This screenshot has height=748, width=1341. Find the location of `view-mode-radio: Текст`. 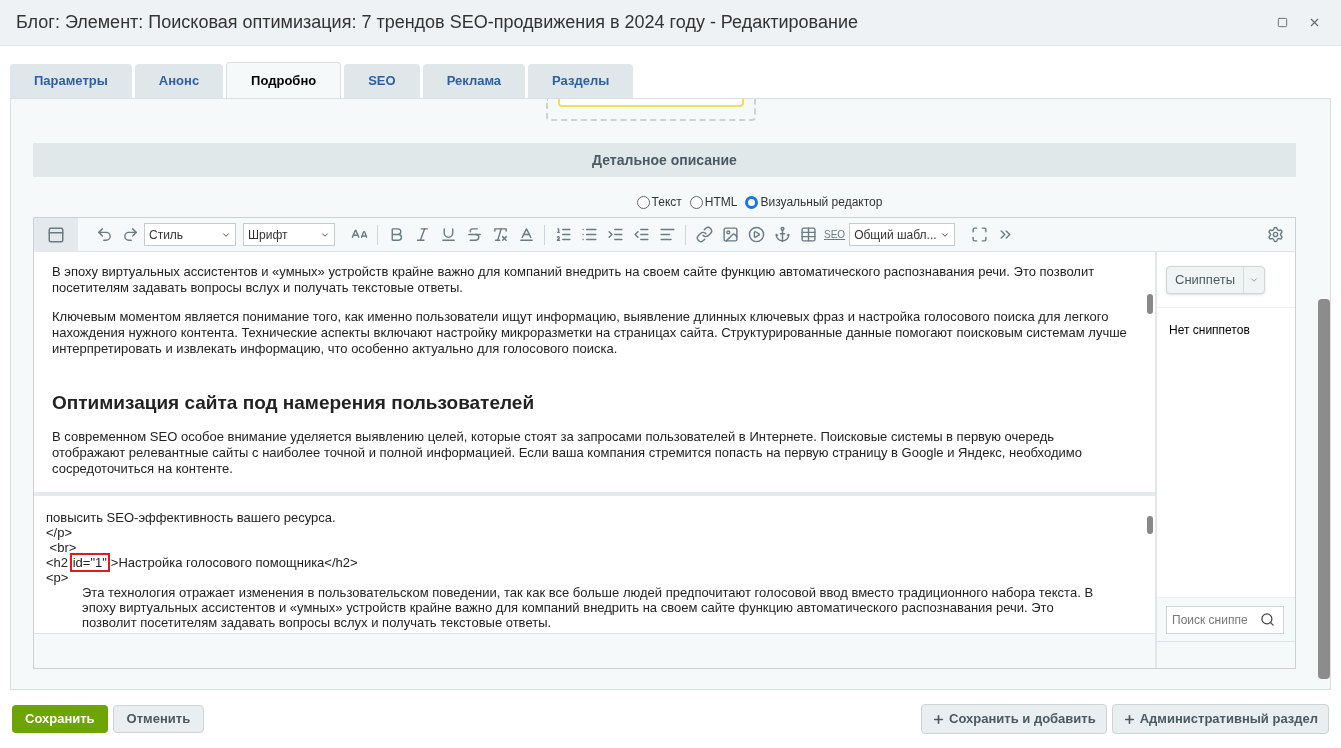

view-mode-radio: Текст is located at coordinates (659, 202).